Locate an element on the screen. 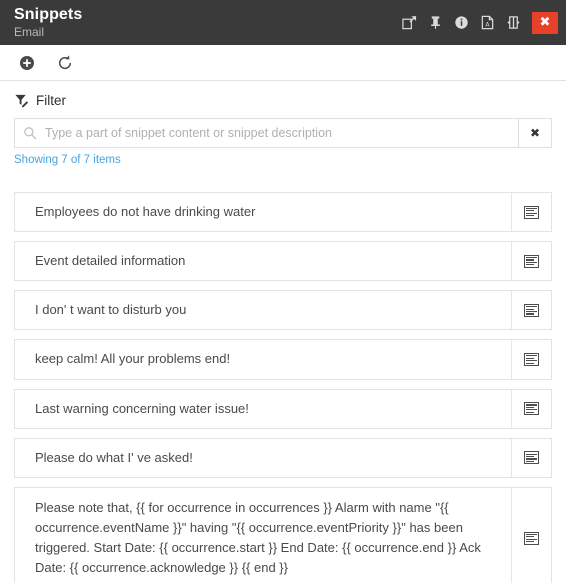 The image size is (566, 583). info-icon is located at coordinates (461, 22).